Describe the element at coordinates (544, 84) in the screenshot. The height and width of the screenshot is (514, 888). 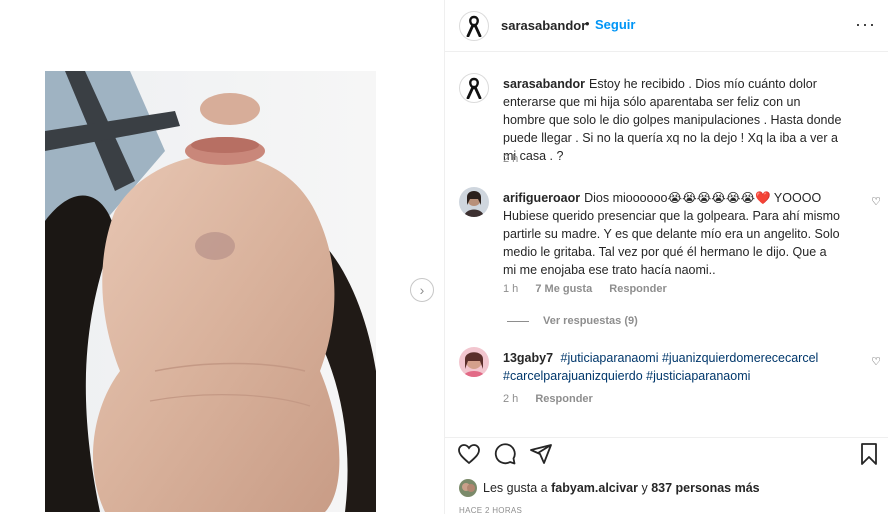
I see `caption-username: sarasabandor` at that location.